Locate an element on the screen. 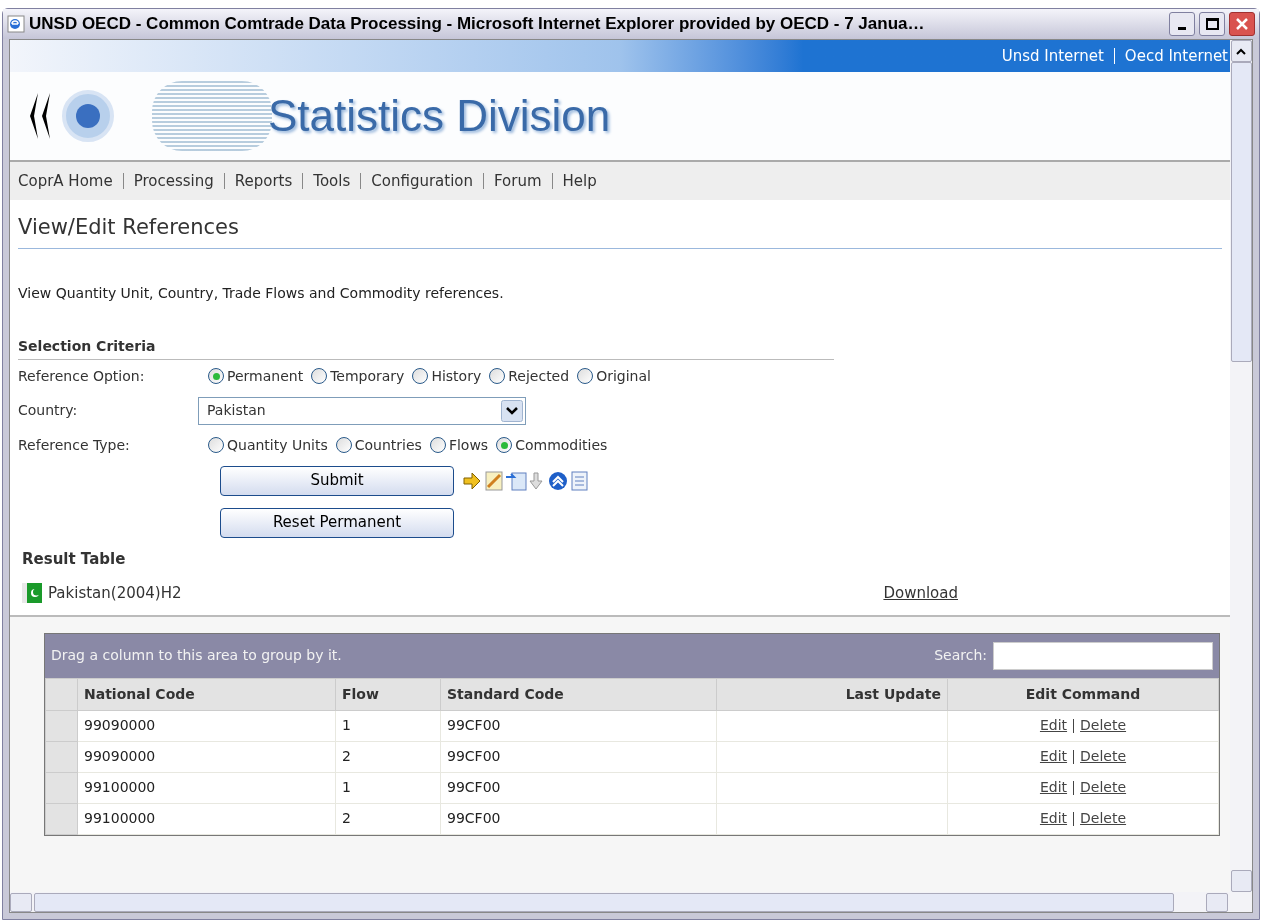  minimize-button is located at coordinates (1182, 24).